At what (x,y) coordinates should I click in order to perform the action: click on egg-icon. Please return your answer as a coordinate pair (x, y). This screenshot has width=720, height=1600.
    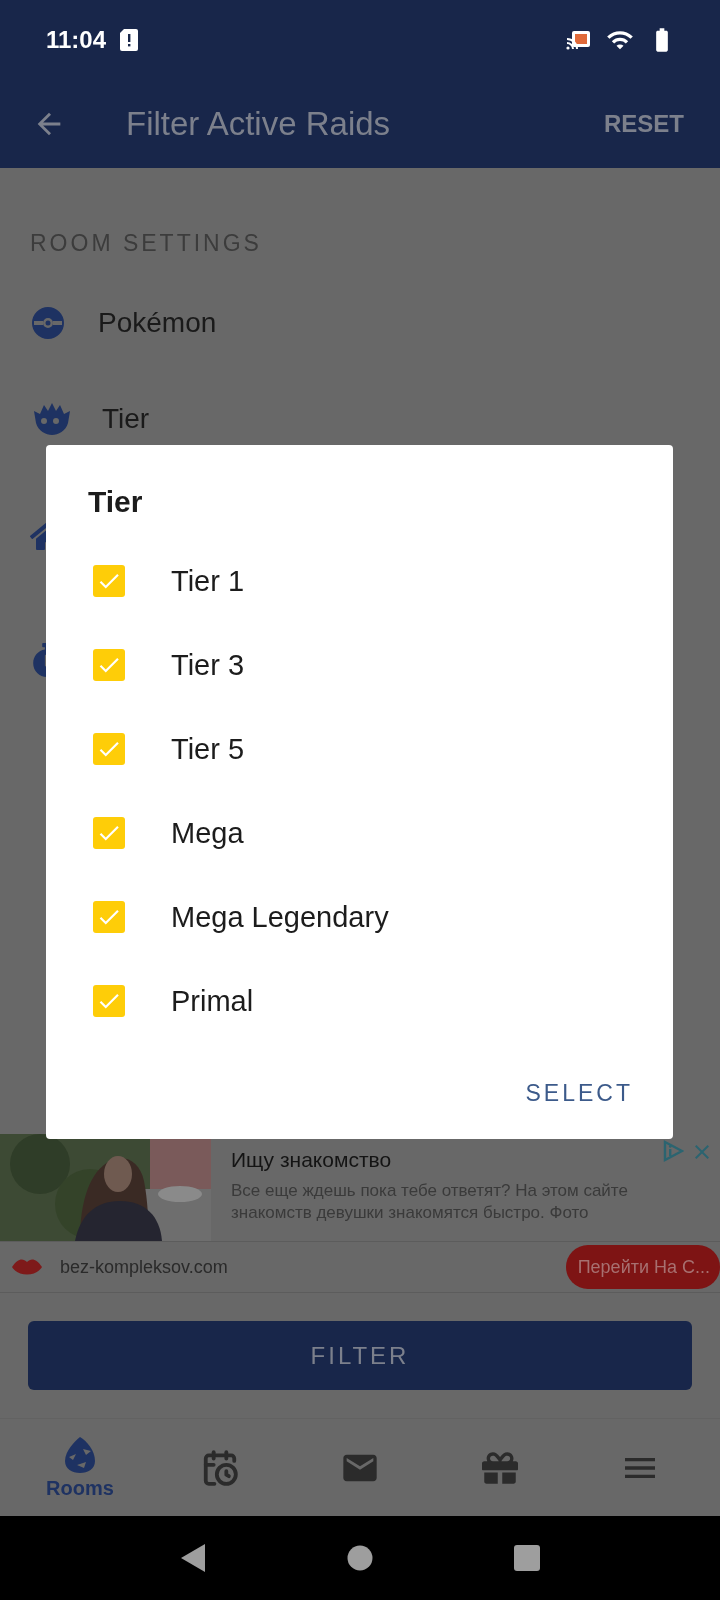
    Looking at the image, I should click on (80, 1455).